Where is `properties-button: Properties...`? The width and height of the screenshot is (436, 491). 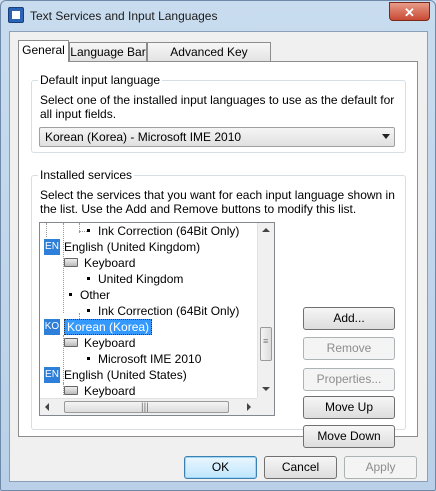 properties-button: Properties... is located at coordinates (349, 379).